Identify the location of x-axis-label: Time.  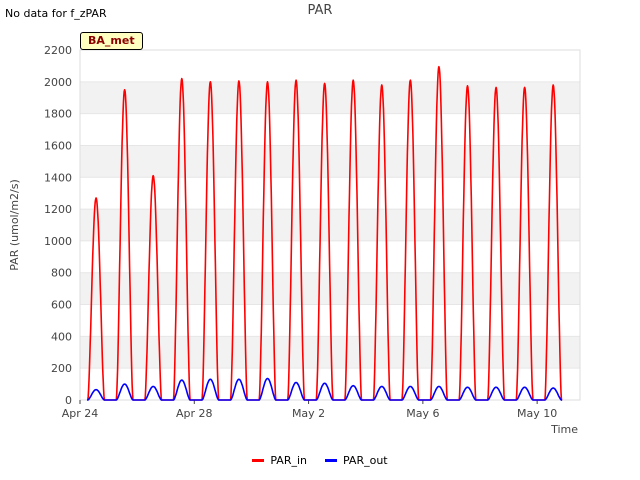
(564, 429).